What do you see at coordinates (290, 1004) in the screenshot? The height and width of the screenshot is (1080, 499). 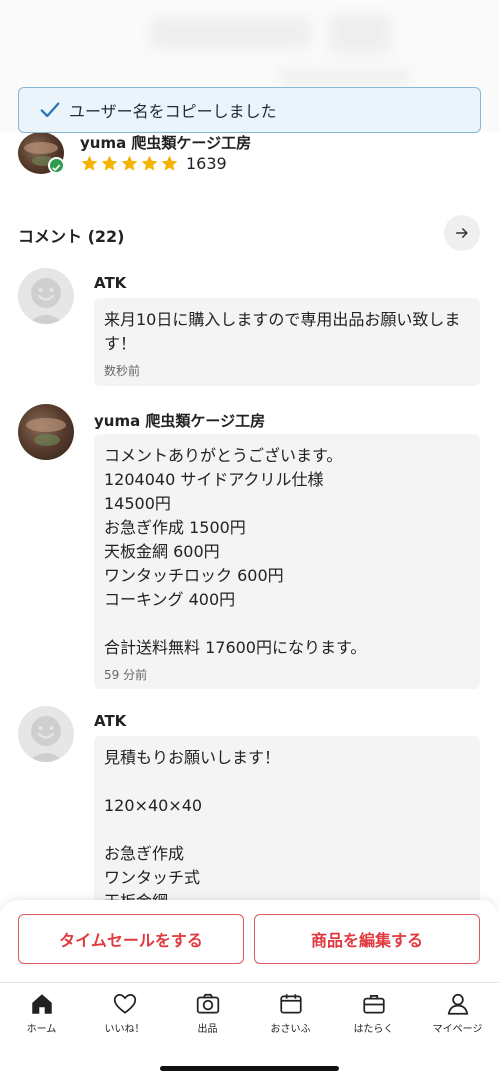 I see `wallet-icon` at bounding box center [290, 1004].